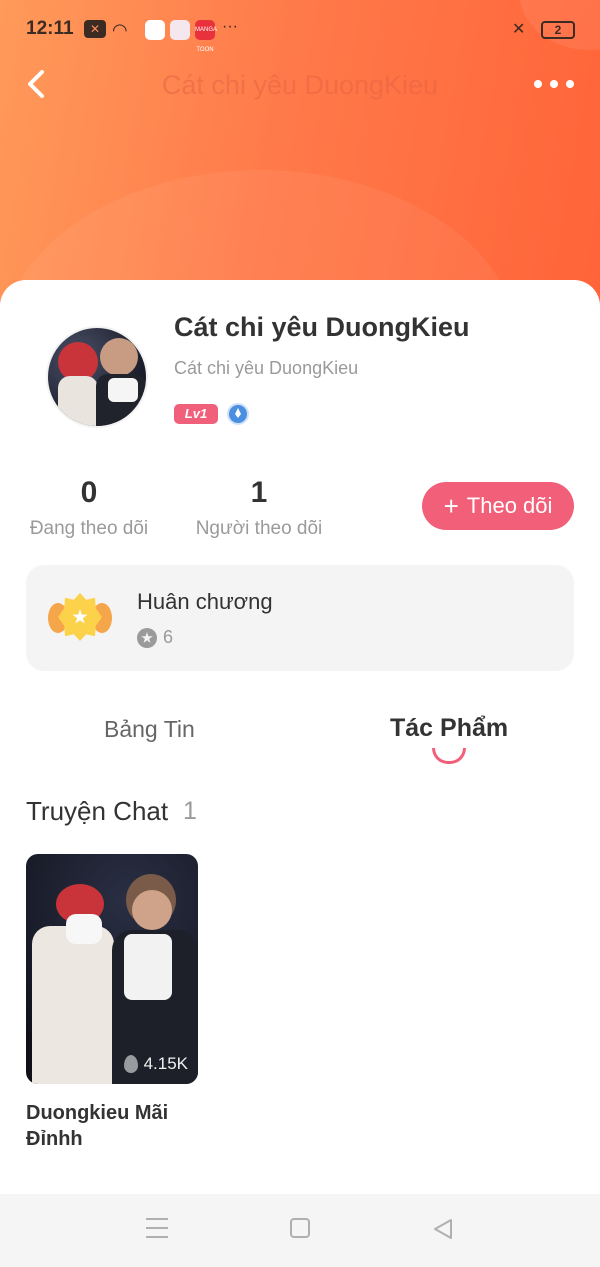  I want to click on follow-button: + Theo dõi, so click(498, 506).